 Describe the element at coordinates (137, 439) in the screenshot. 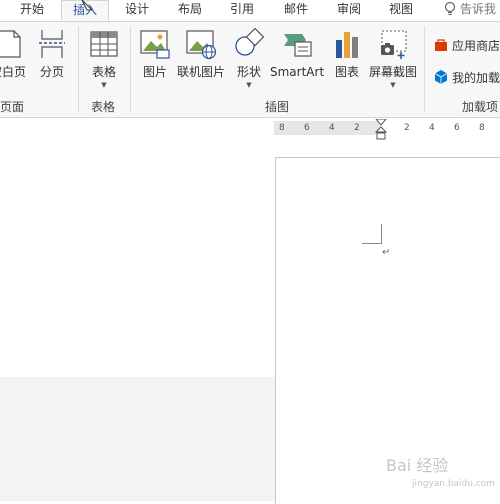

I see `document-gray-region` at that location.